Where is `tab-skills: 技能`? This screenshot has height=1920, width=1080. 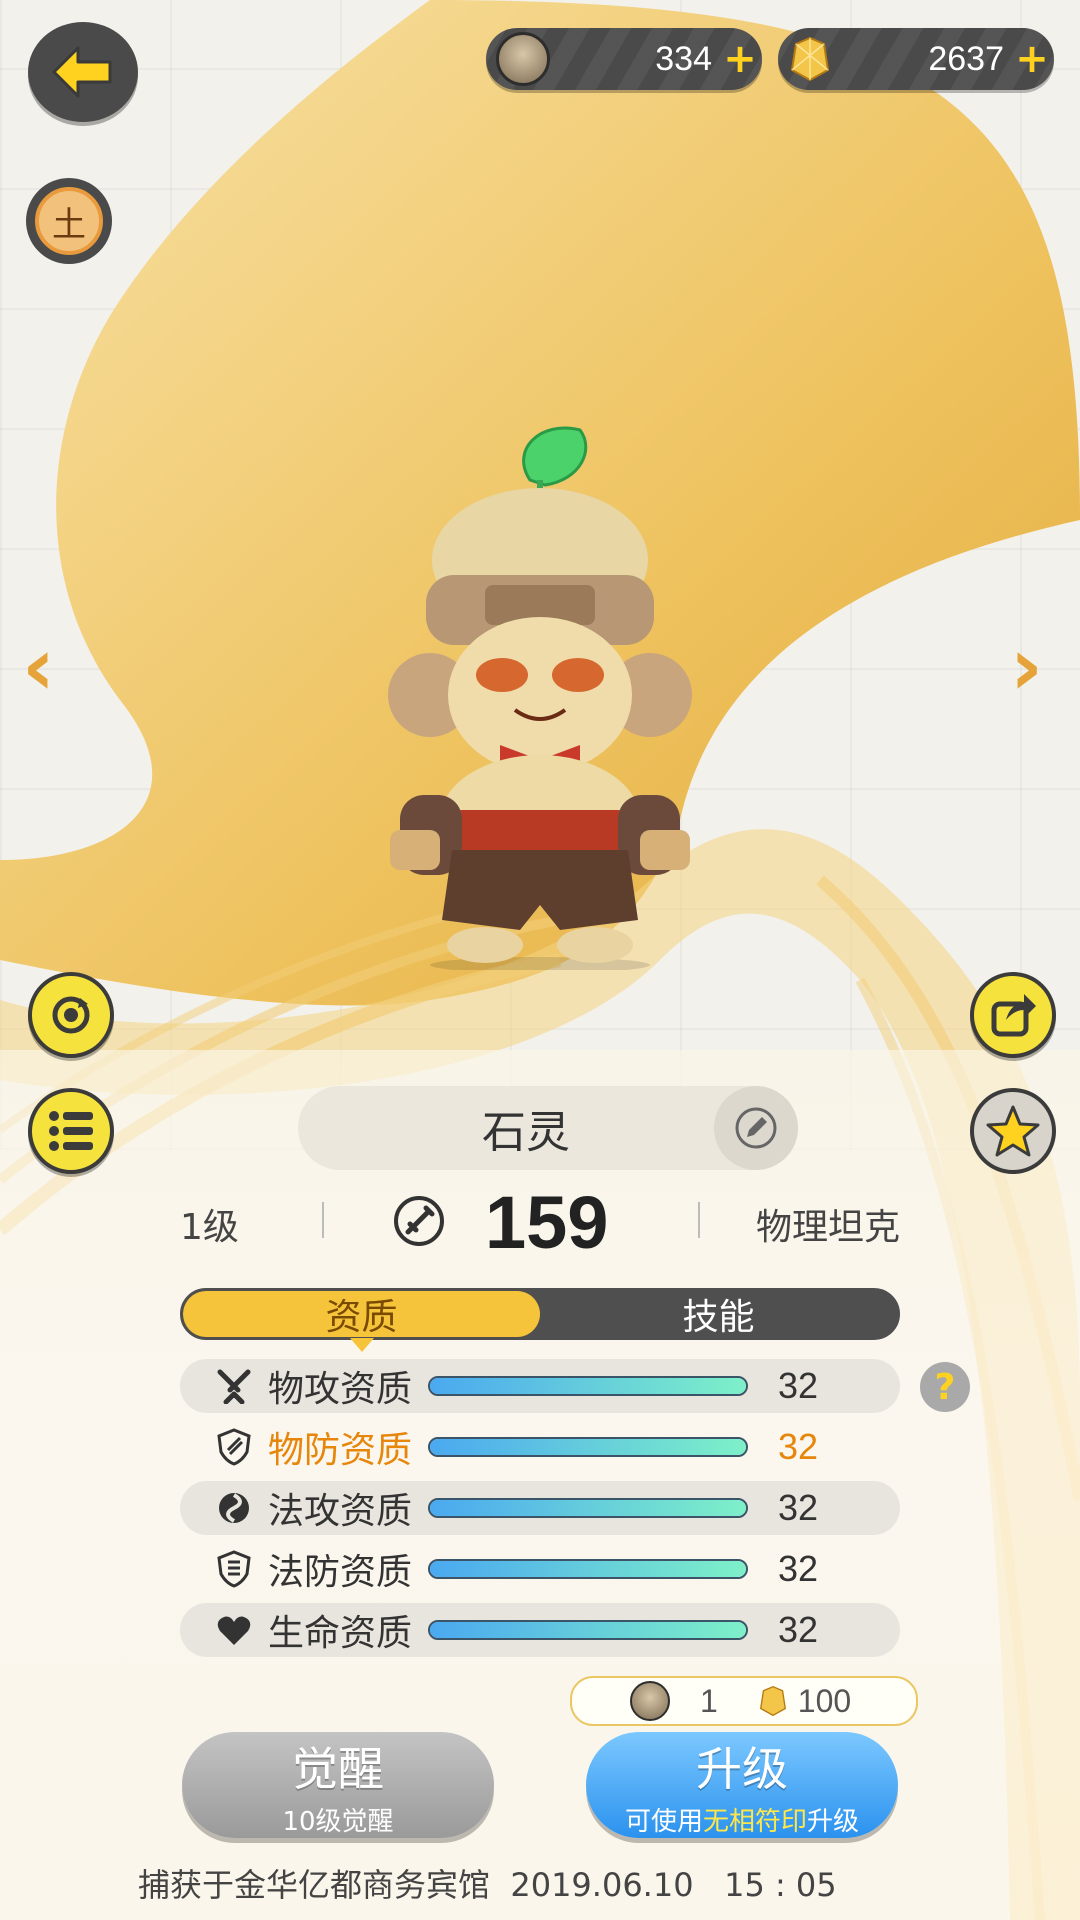
tab-skills: 技能 is located at coordinates (718, 1314).